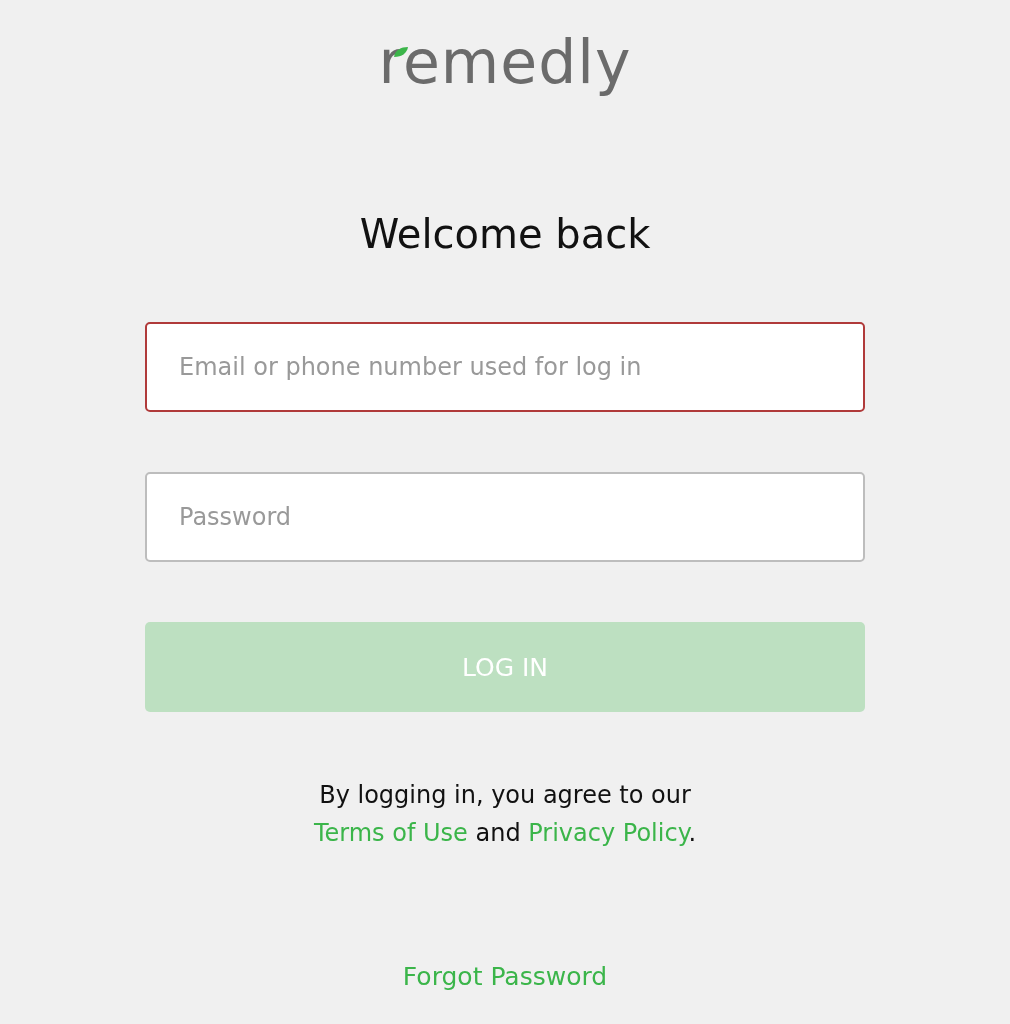  Describe the element at coordinates (505, 367) in the screenshot. I see `email-field: Email or phone number used for log in` at that location.